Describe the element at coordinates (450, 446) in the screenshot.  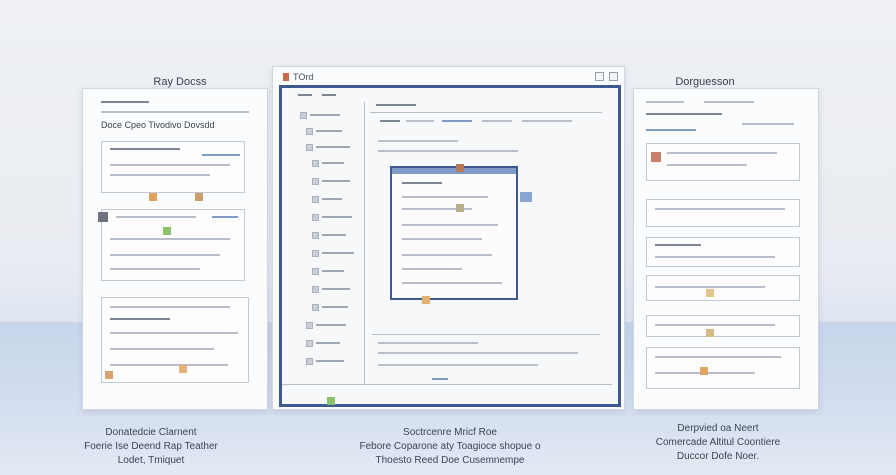
I see `center-caption-line: Febore Coparone aty Toagioce shopue o` at that location.